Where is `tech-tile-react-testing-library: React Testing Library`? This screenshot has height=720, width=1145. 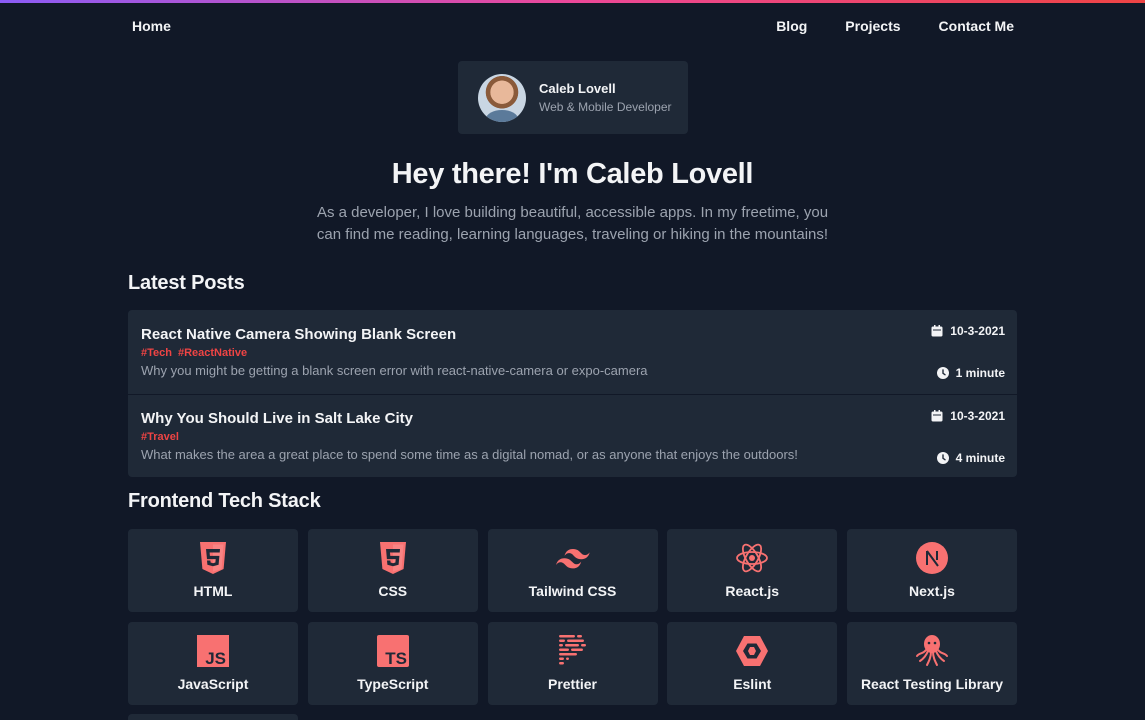 tech-tile-react-testing-library: React Testing Library is located at coordinates (932, 663).